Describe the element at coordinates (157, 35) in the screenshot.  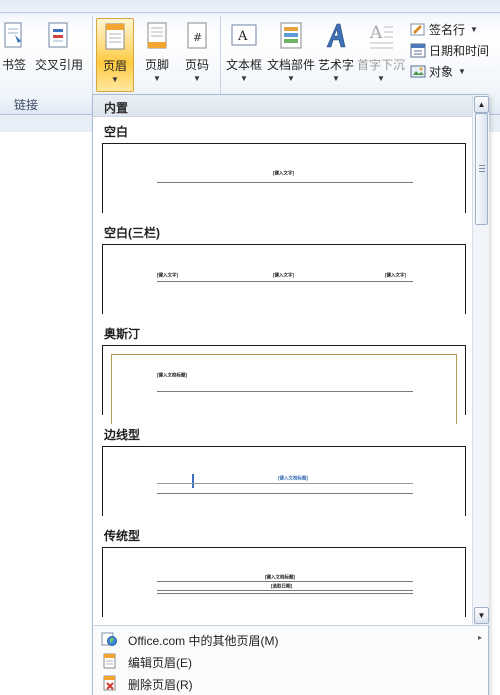
I see `footer-icon` at that location.